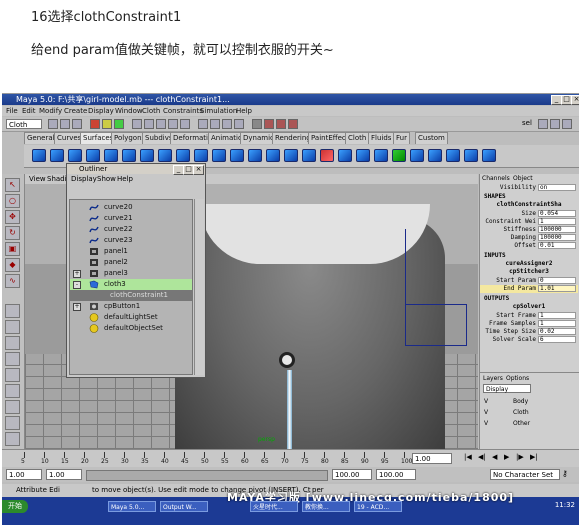 The image size is (579, 525). What do you see at coordinates (525, 474) in the screenshot?
I see `character-set-dropdown: No Character Set` at bounding box center [525, 474].